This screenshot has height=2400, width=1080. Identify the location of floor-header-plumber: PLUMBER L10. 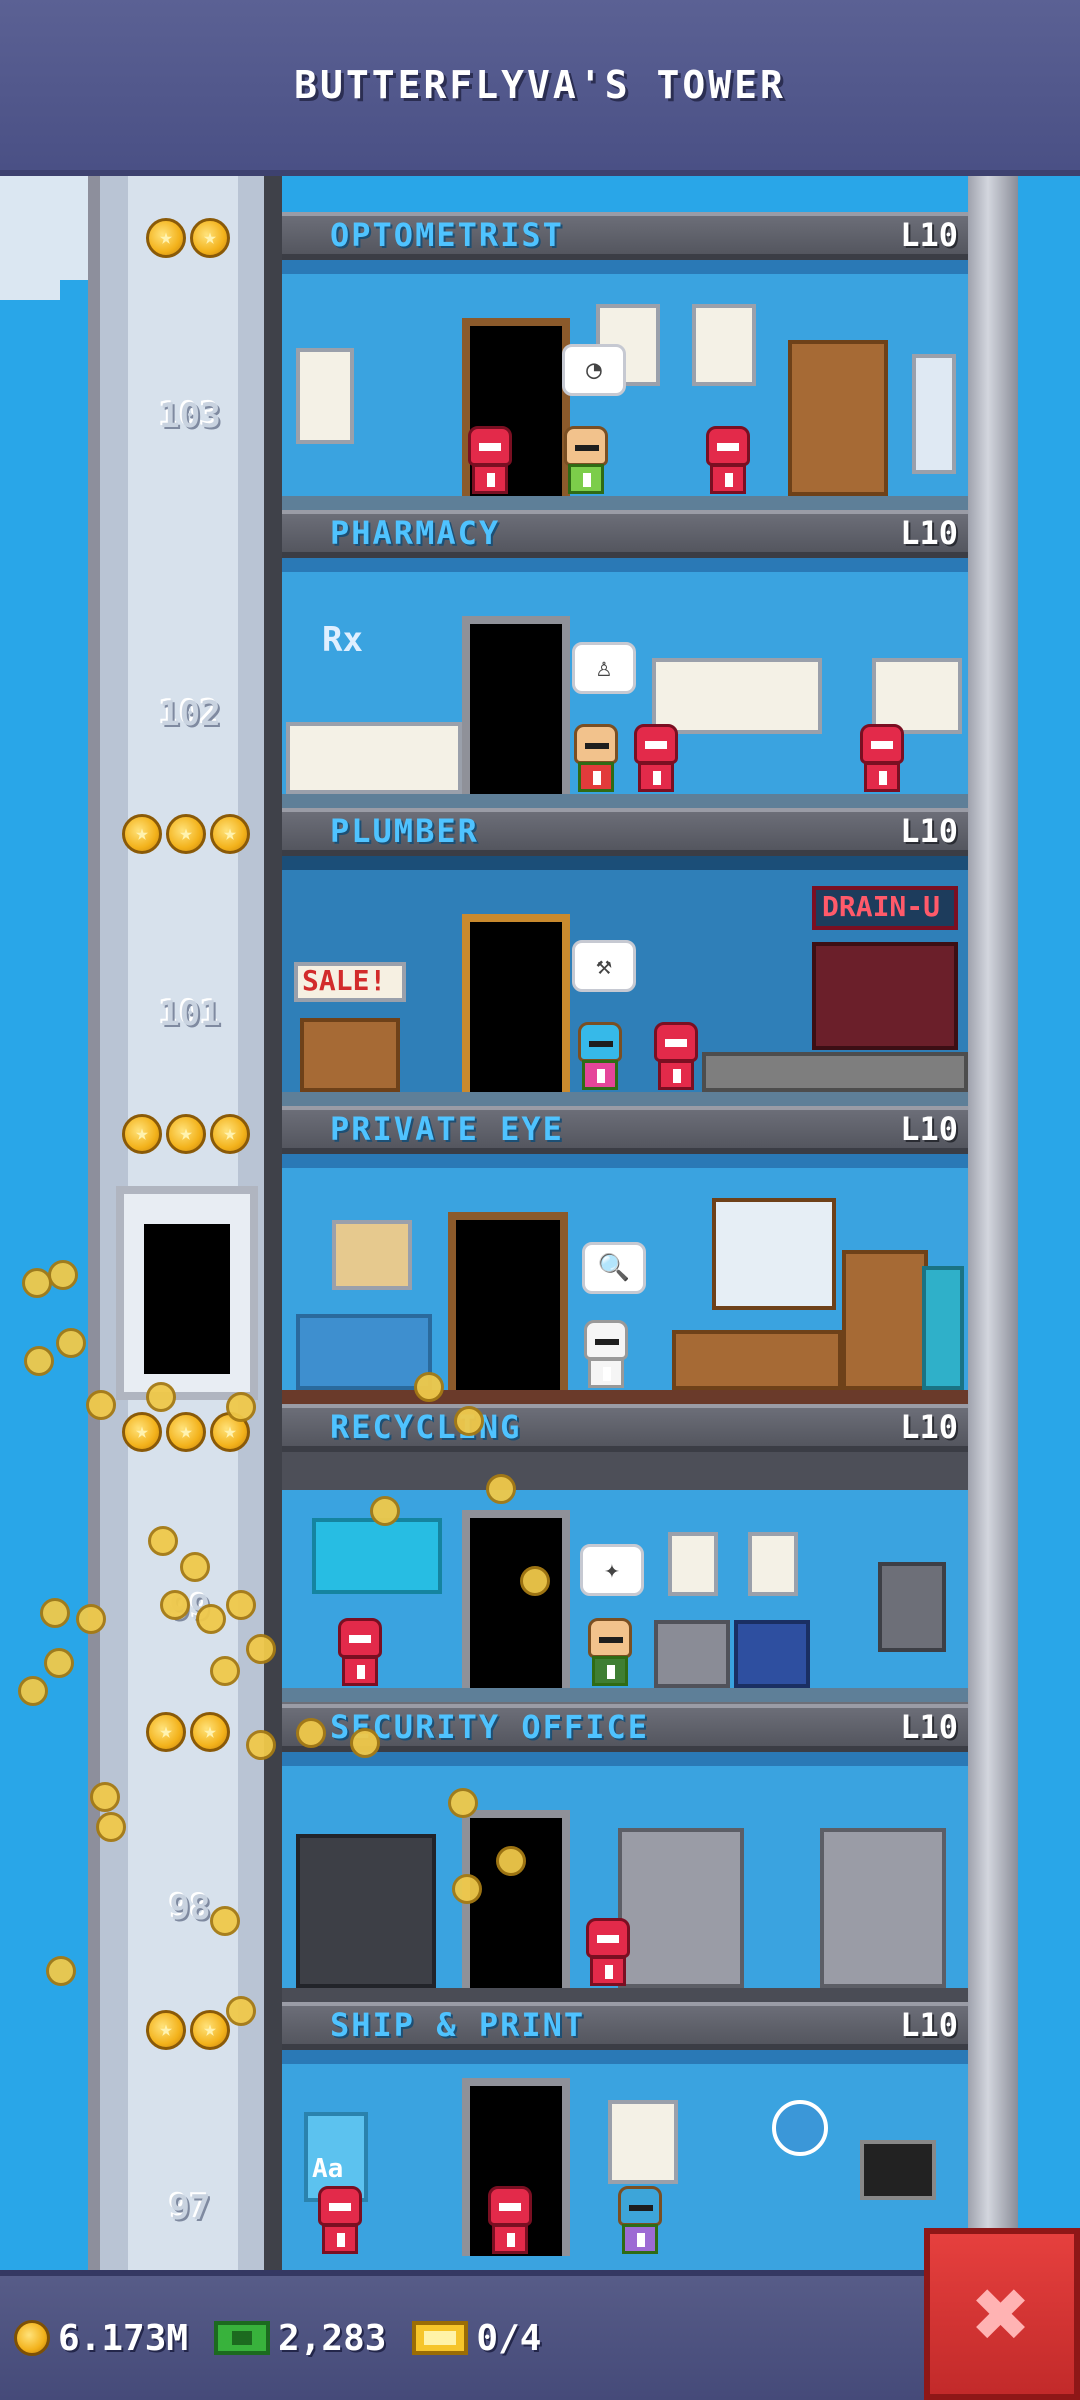
(625, 832).